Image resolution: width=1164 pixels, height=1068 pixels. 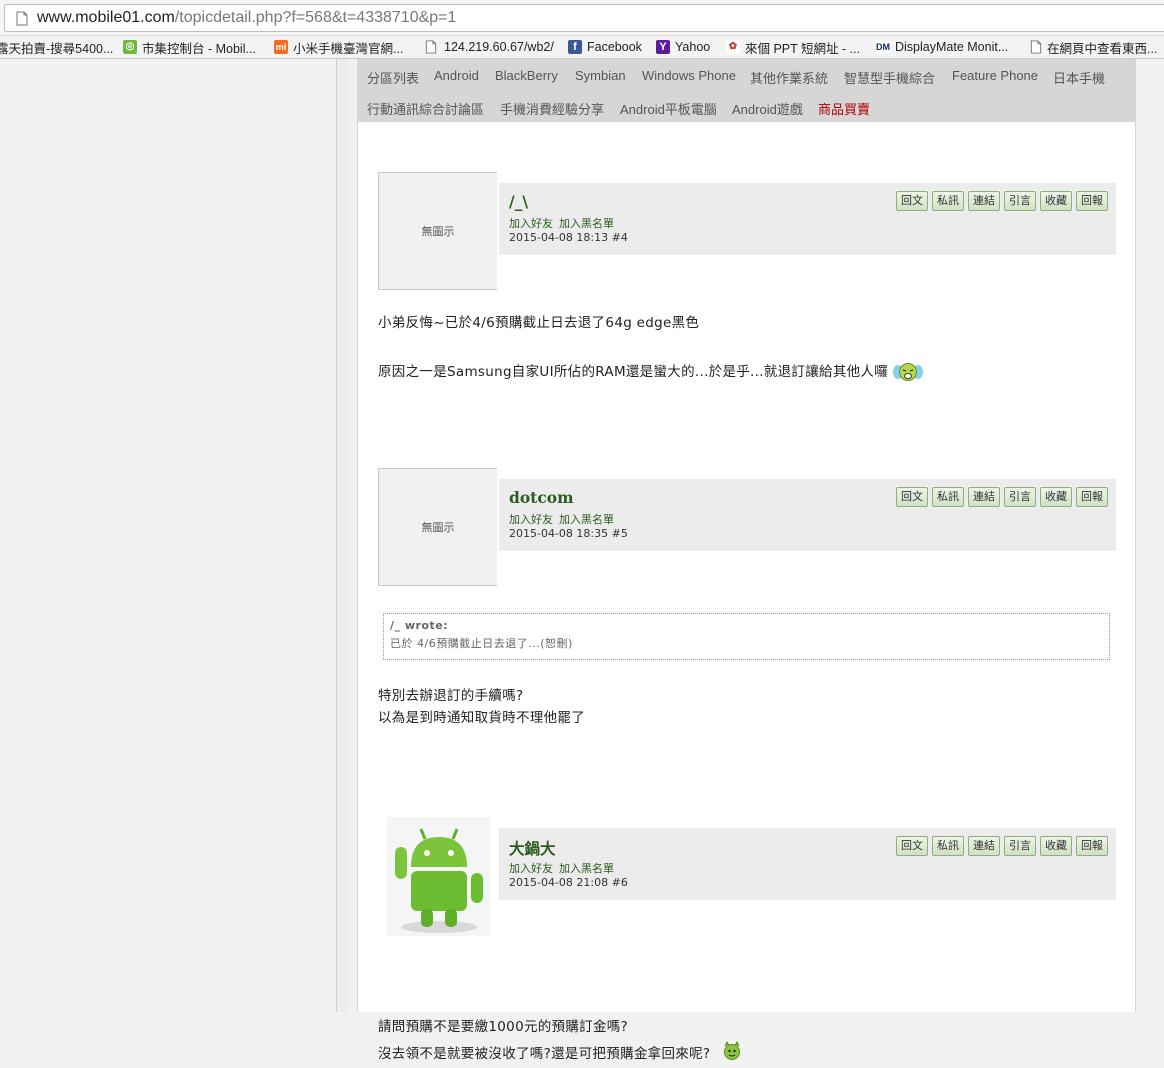 I want to click on username: /_\, so click(x=518, y=201).